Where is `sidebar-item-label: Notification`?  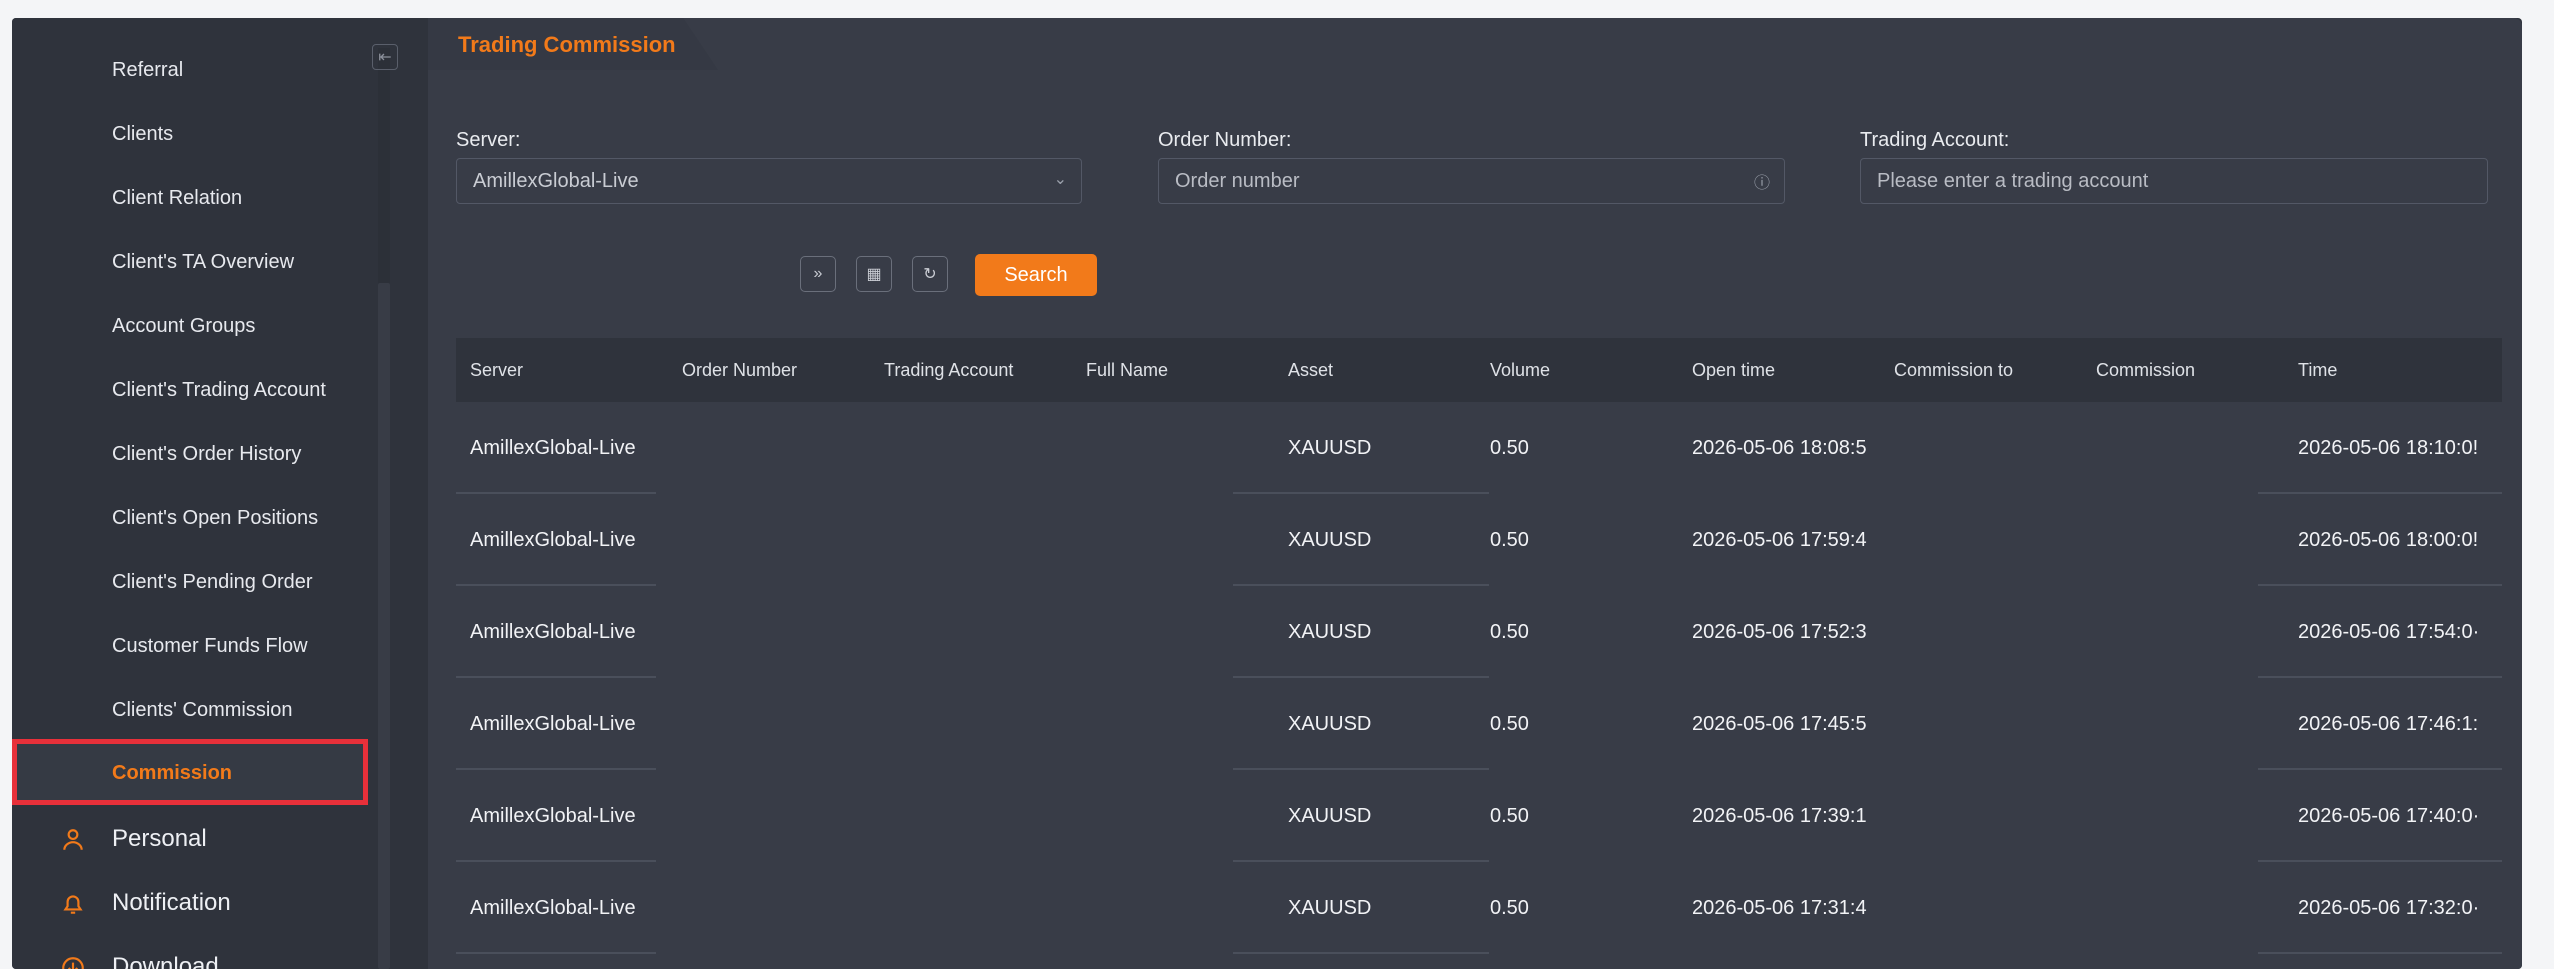 sidebar-item-label: Notification is located at coordinates (171, 902).